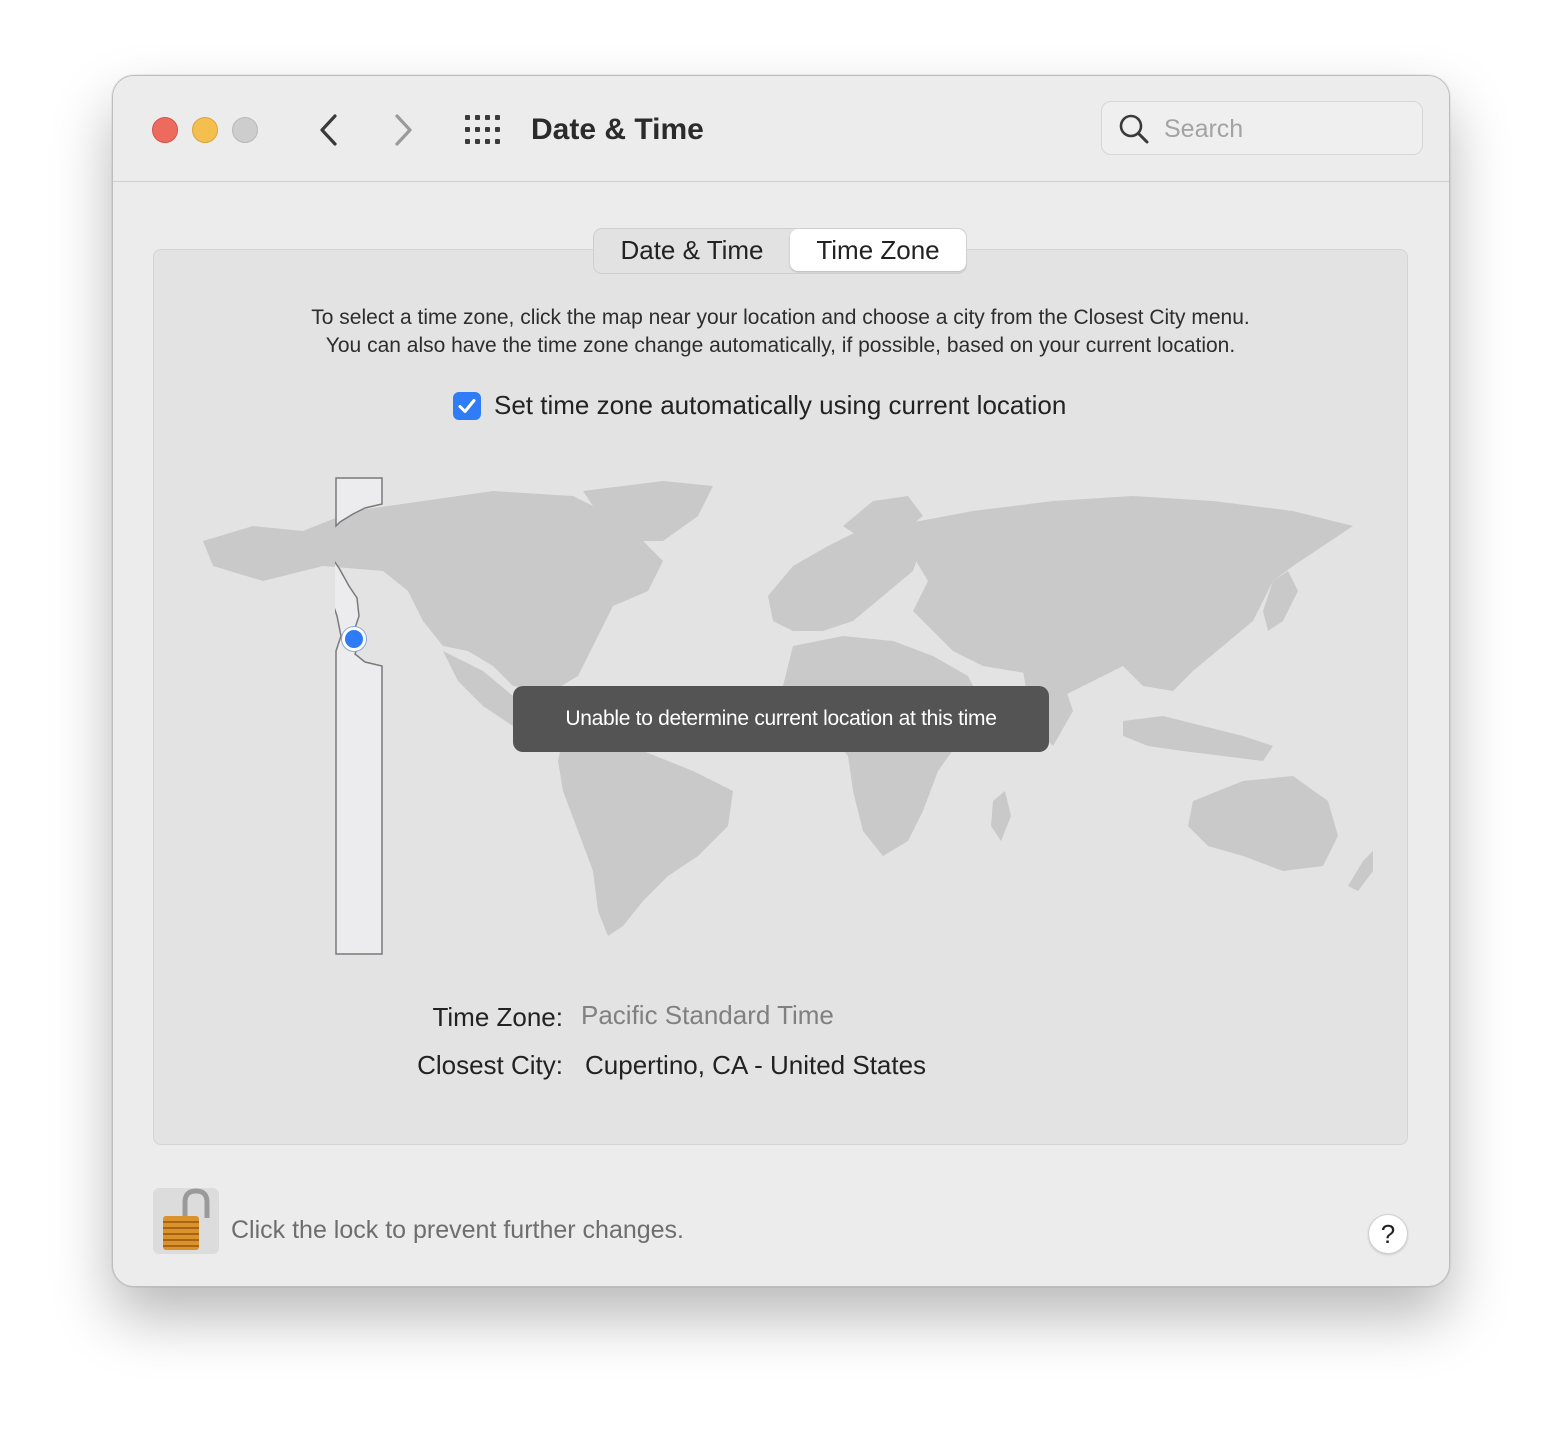 The image size is (1560, 1434). I want to click on closest-city-label: Closest City:, so click(490, 1065).